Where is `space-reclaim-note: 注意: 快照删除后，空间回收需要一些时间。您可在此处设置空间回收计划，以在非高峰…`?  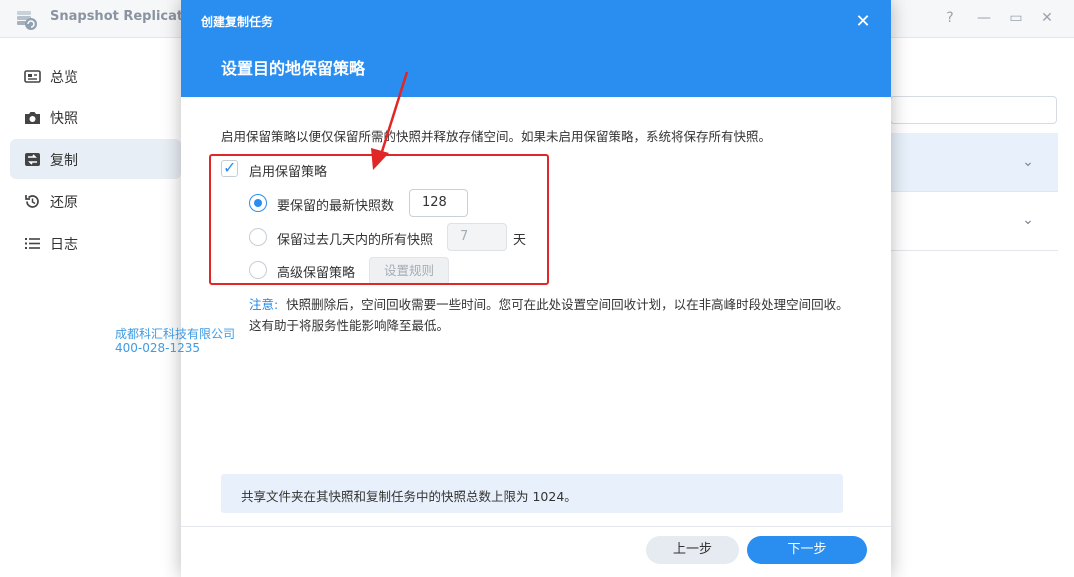 space-reclaim-note: 注意: 快照删除后，空间回收需要一些时间。您可在此处设置空间回收计划，以在非高峰… is located at coordinates (549, 315).